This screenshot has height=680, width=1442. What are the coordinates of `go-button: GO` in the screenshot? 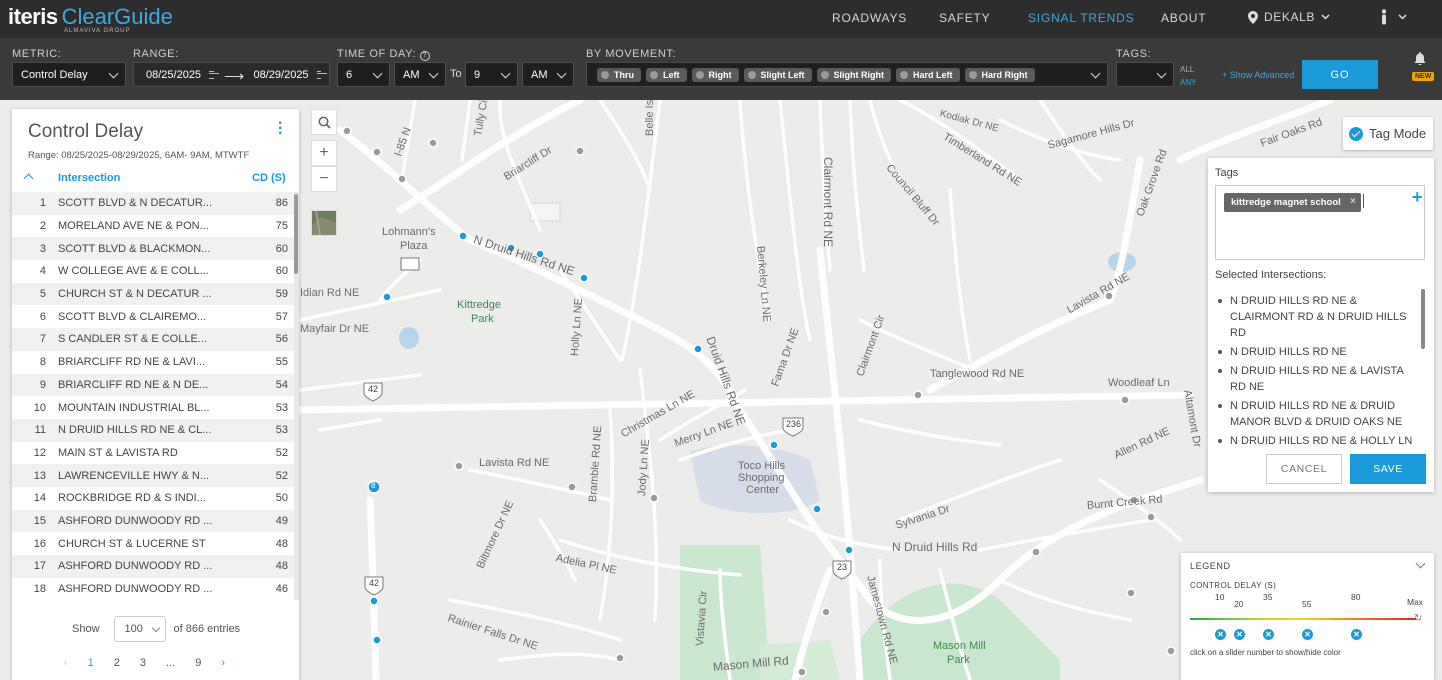 It's located at (1340, 74).